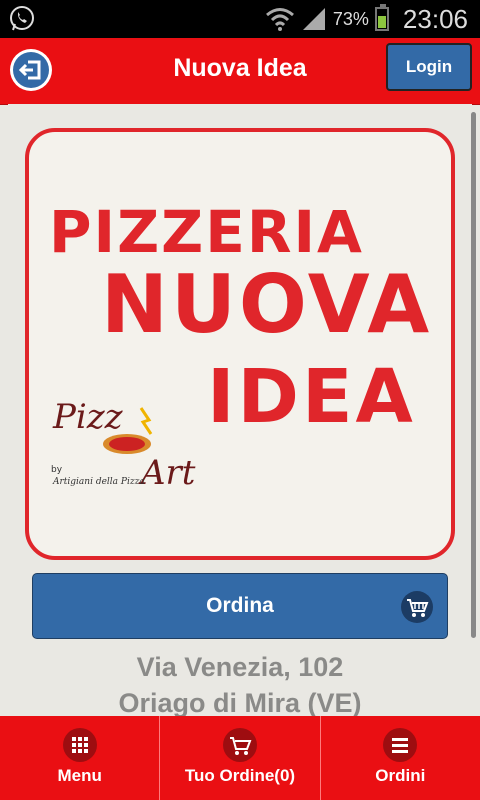 The height and width of the screenshot is (800, 480). I want to click on app-header: Nuova Idea Login, so click(240, 71).